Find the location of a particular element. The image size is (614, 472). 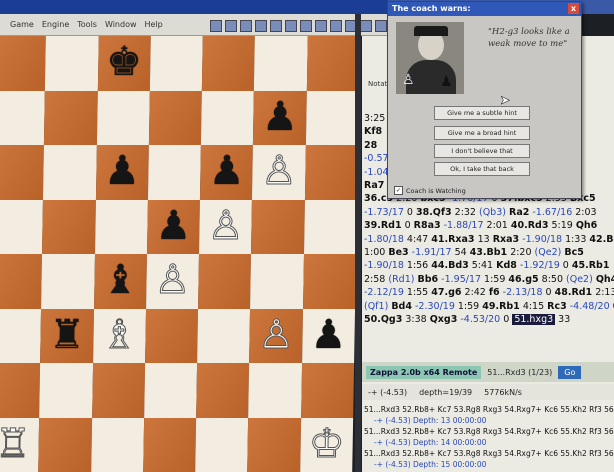

move-token: R8a3 is located at coordinates (427, 225).